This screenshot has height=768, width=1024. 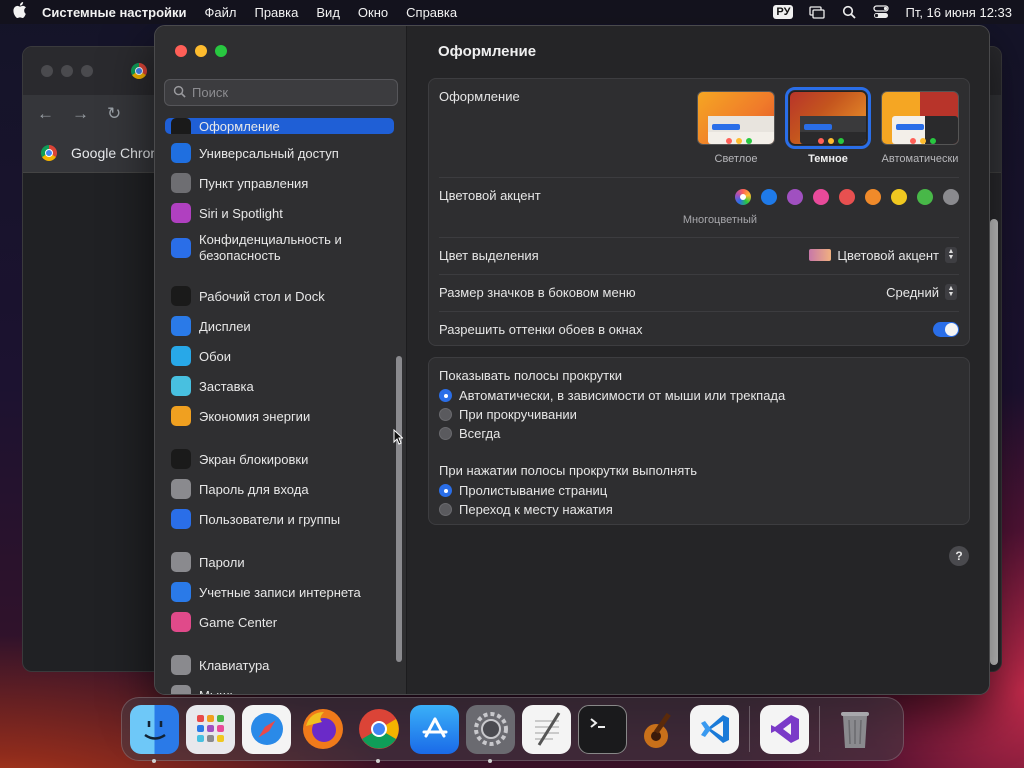 What do you see at coordinates (279, 326) in the screenshot?
I see `sidebar-item: Дисплеи` at bounding box center [279, 326].